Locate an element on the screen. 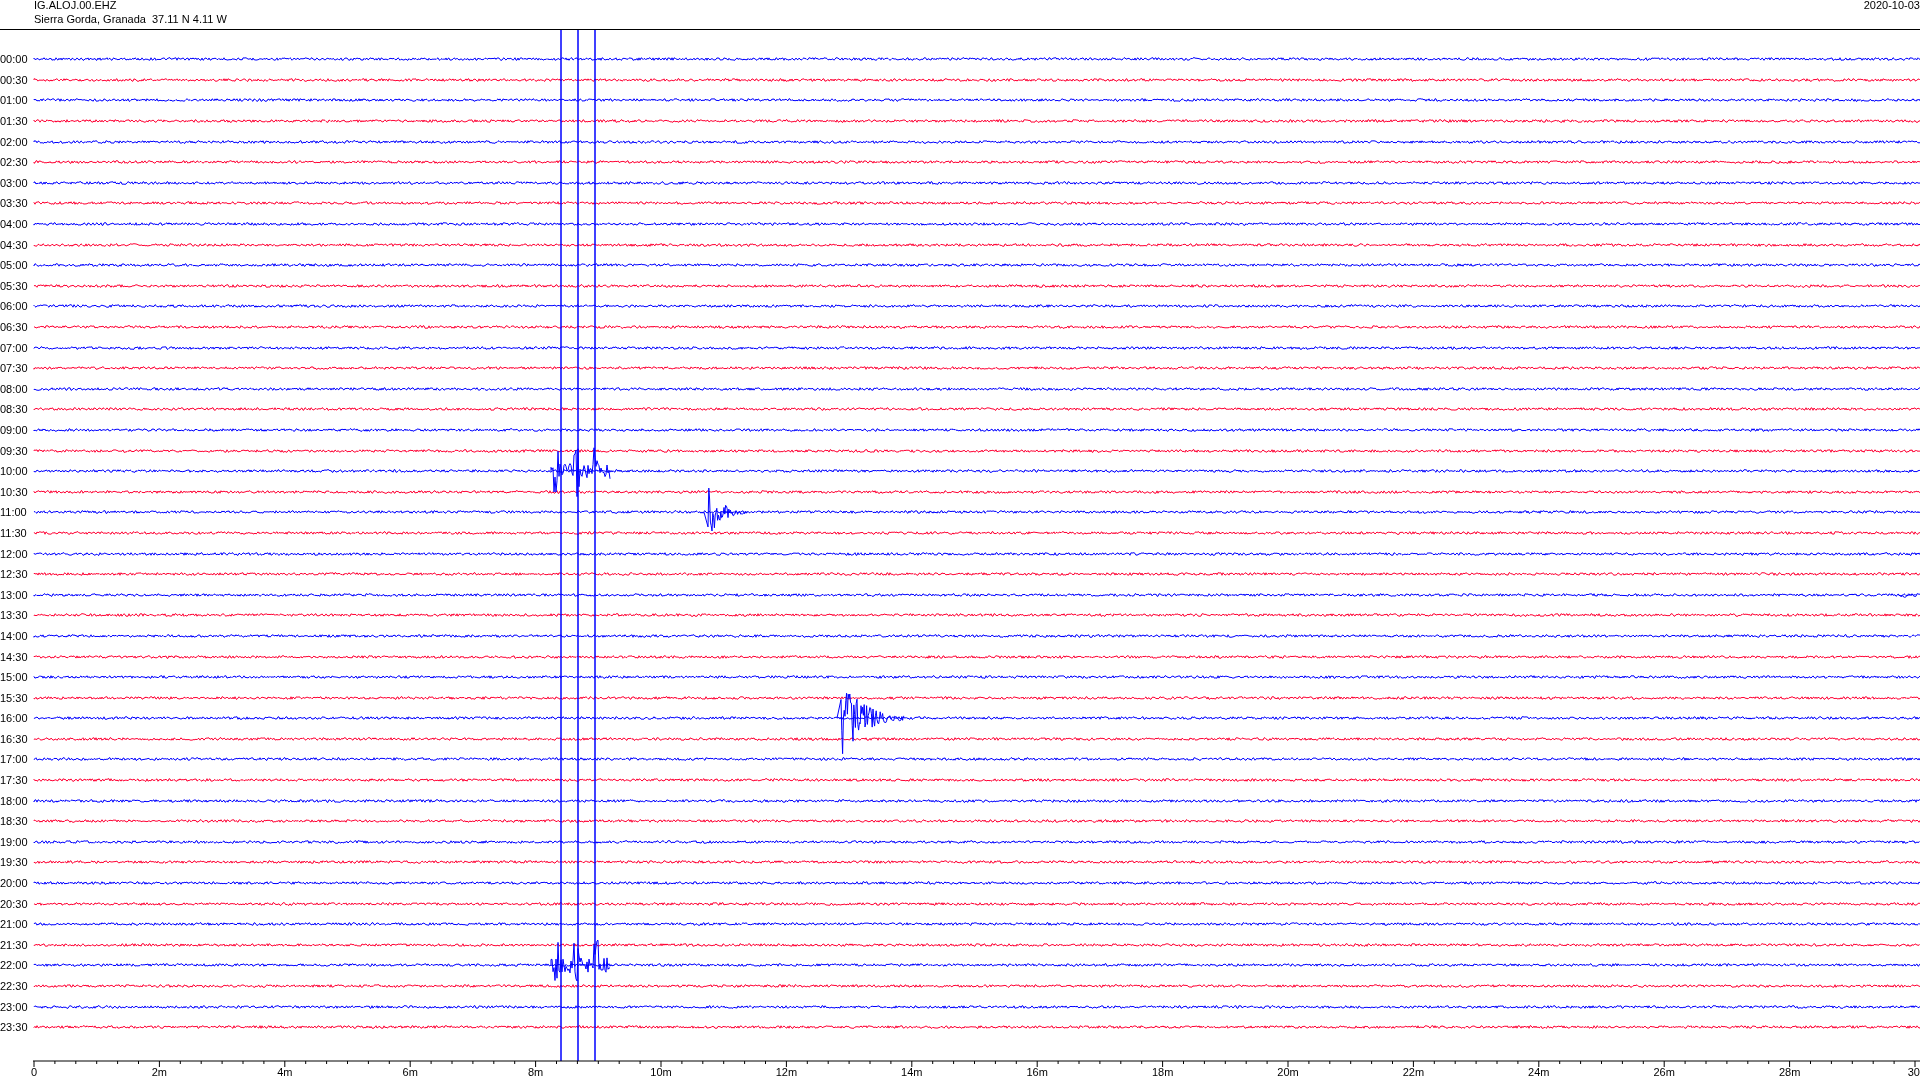  row-time-label: 07:00 is located at coordinates (14, 347).